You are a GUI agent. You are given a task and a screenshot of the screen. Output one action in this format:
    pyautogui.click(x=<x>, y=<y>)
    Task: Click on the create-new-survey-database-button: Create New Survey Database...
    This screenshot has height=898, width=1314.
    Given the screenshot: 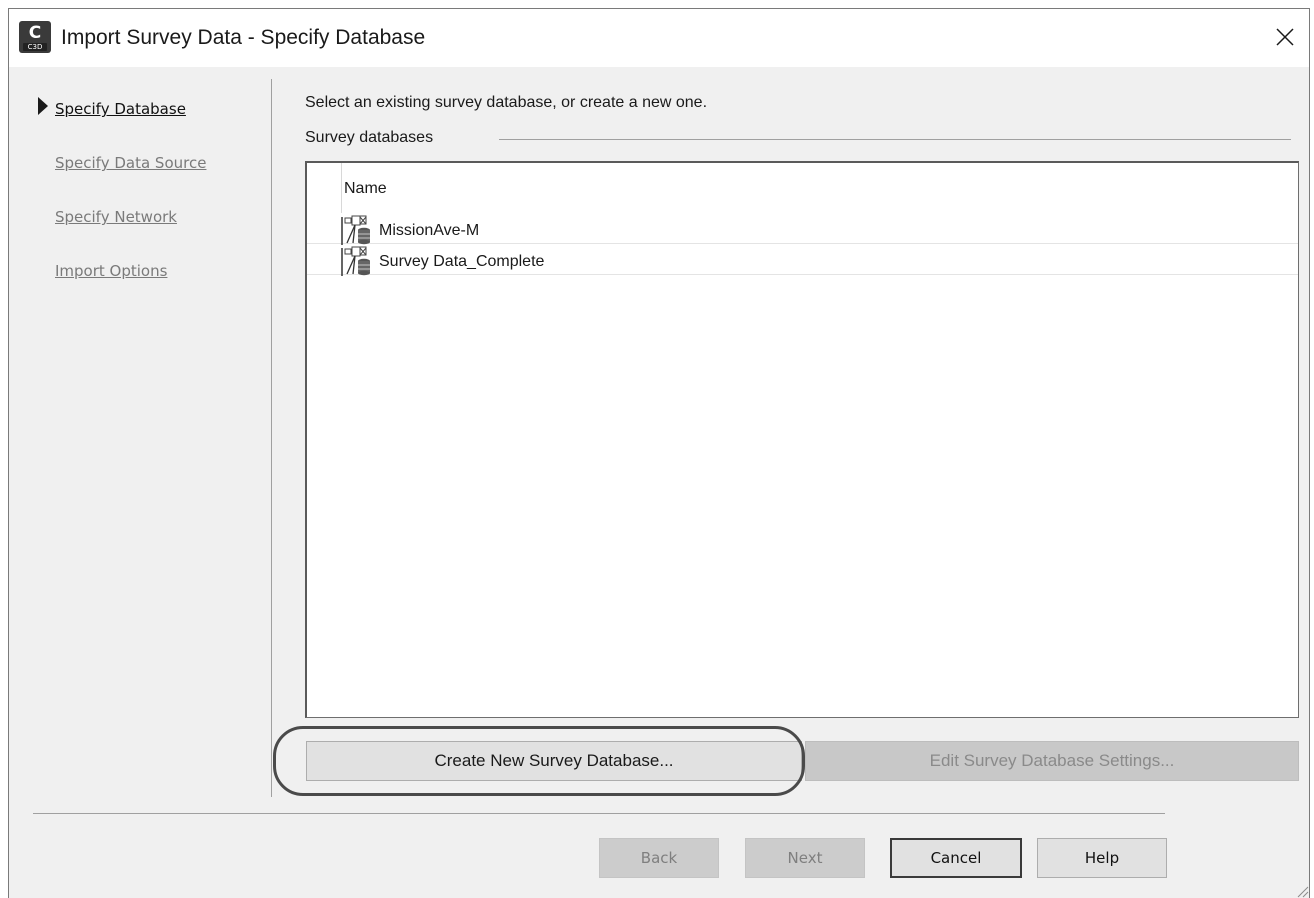 What is the action you would take?
    pyautogui.click(x=554, y=761)
    